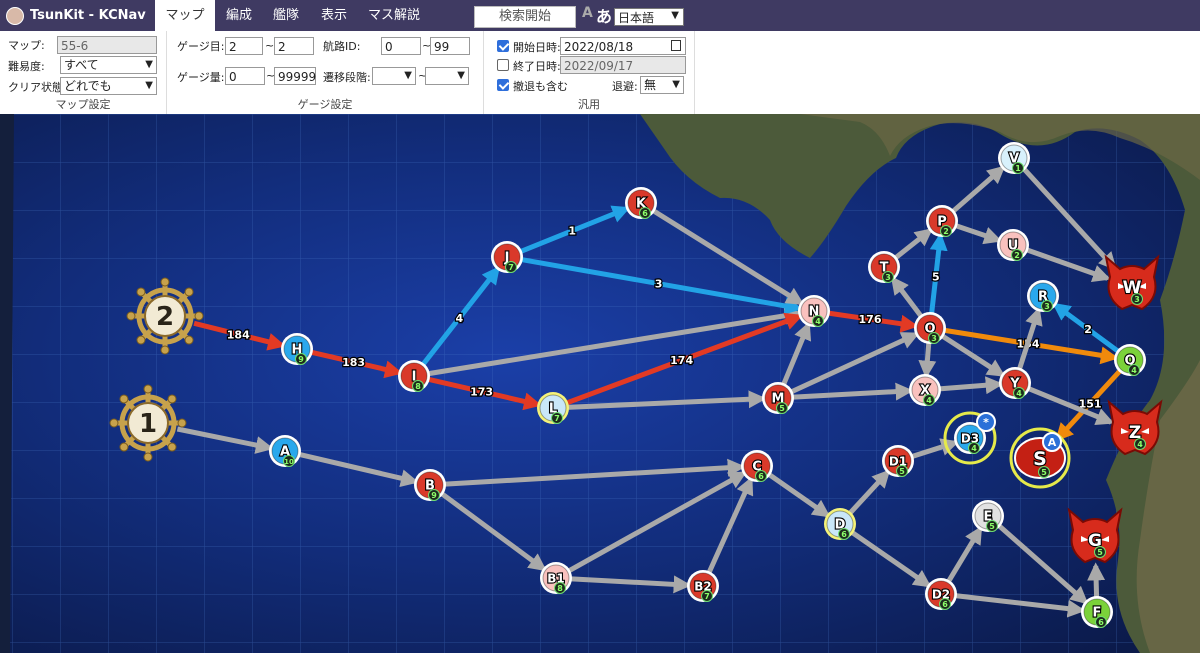  What do you see at coordinates (245, 76) in the screenshot?
I see `gauge-amount-from-input: 0` at bounding box center [245, 76].